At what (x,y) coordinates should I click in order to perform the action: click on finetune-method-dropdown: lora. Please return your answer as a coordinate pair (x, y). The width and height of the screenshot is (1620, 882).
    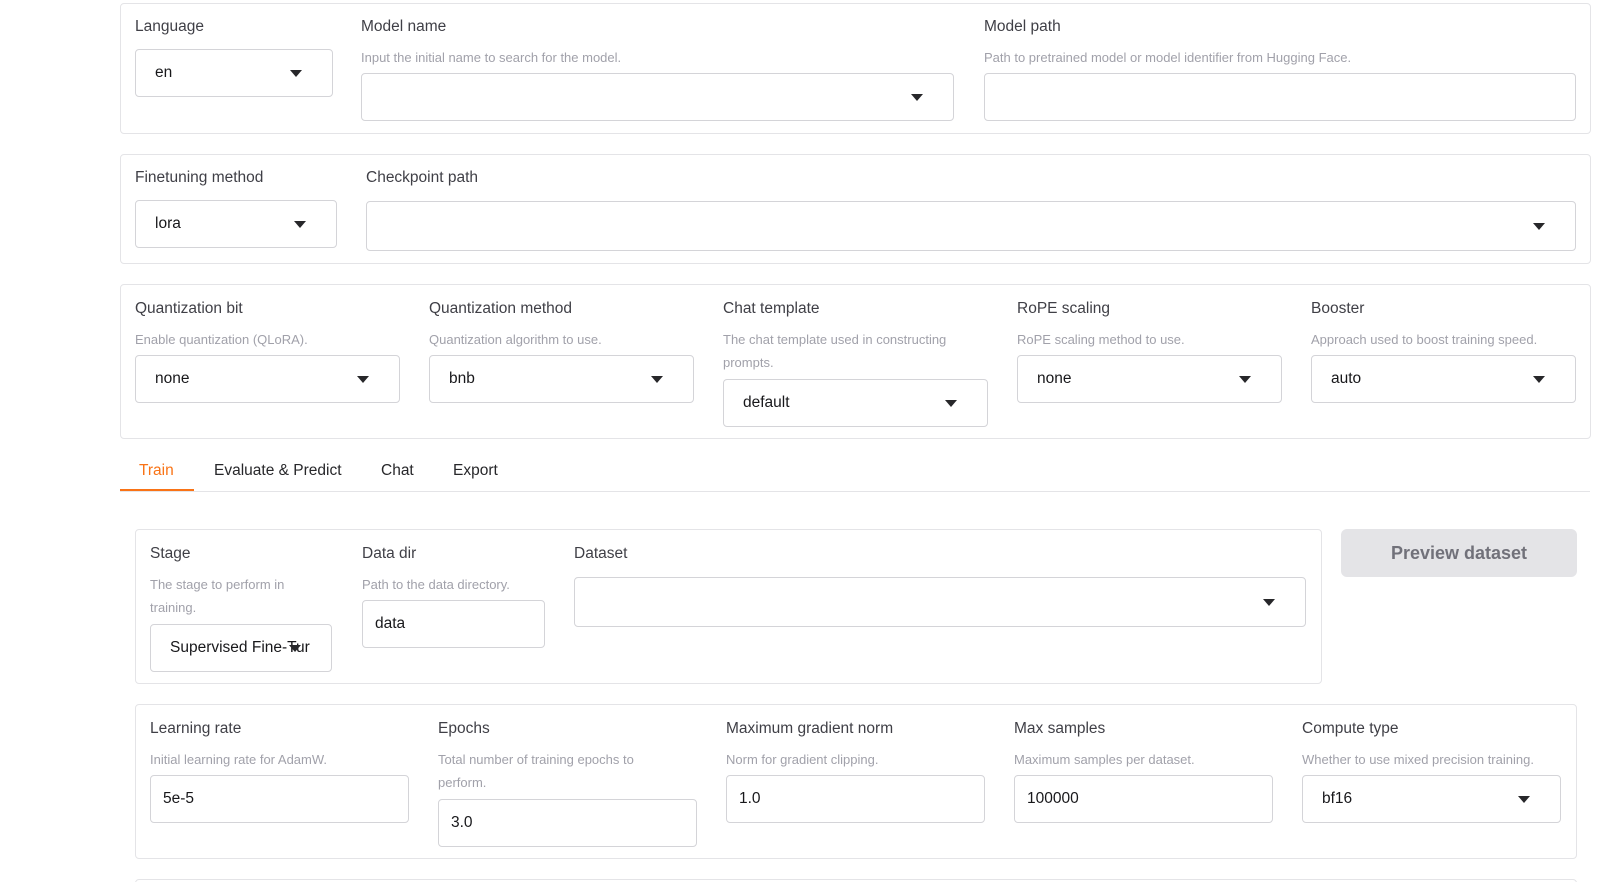
    Looking at the image, I should click on (236, 224).